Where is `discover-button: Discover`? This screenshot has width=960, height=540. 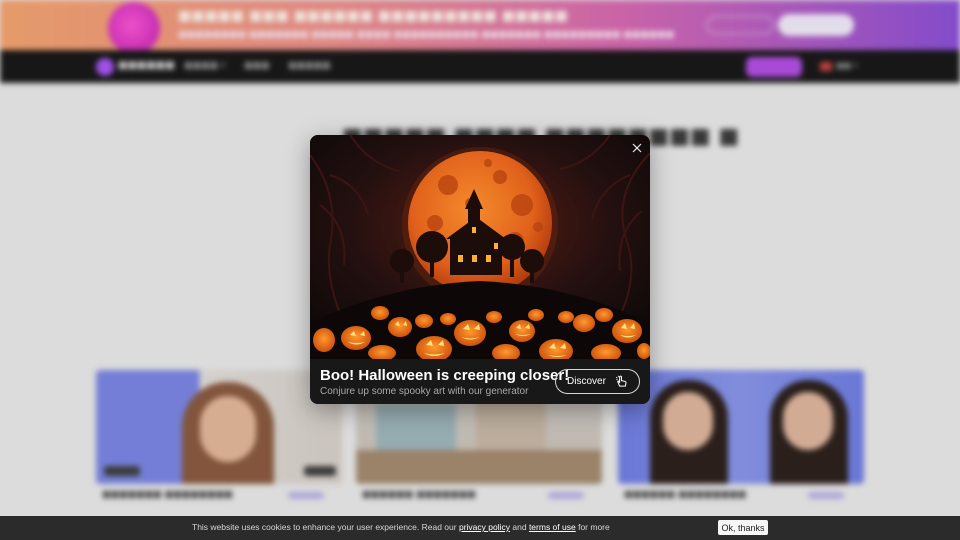
discover-button: Discover is located at coordinates (597, 381).